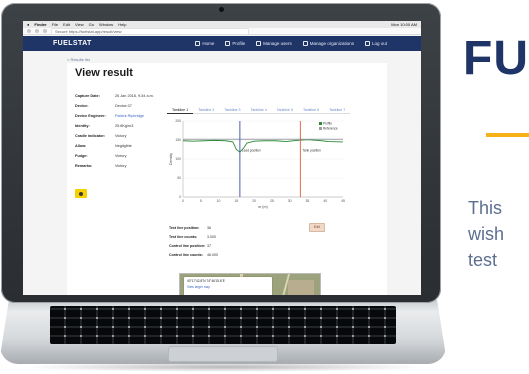 The width and height of the screenshot is (529, 374). I want to click on nav-manage-organizations-label: Manage organizations, so click(331, 43).